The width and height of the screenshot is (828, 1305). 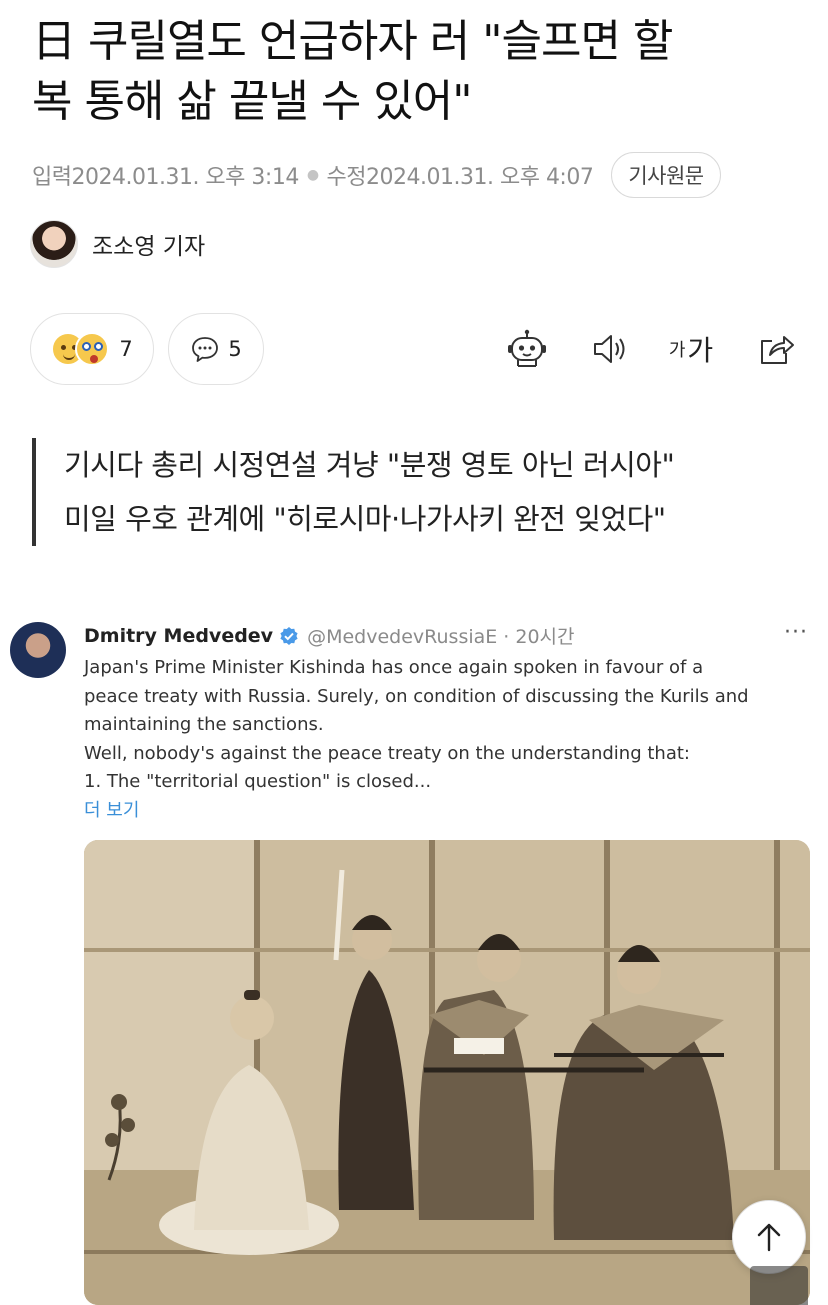 I want to click on tweet-handle: @MedvedevRussiaE · 20시간, so click(x=441, y=637).